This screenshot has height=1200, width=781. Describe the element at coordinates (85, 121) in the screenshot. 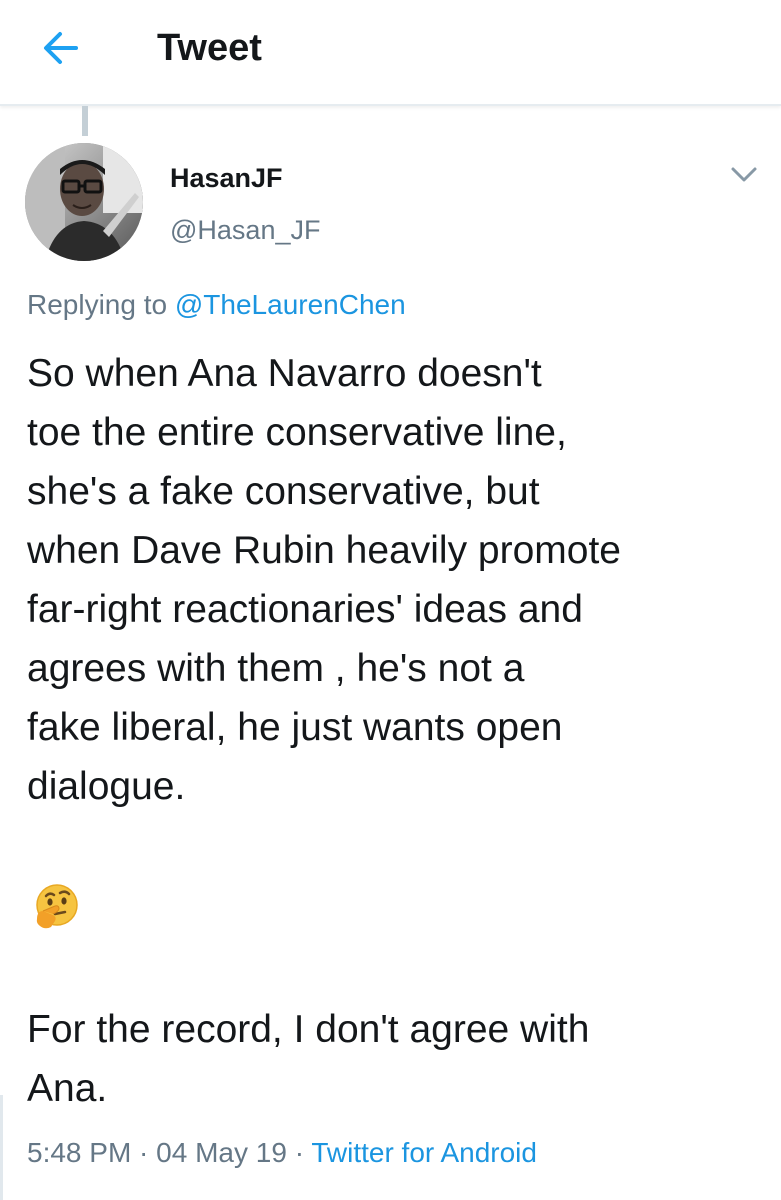

I see `thread-connector-line` at that location.